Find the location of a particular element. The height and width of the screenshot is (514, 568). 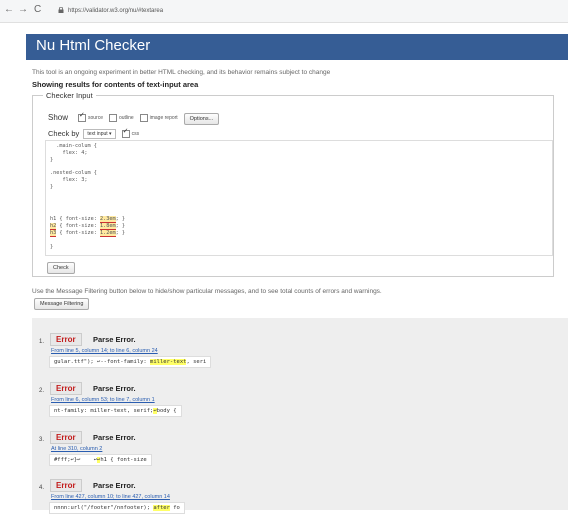

css-checkbox is located at coordinates (125, 133).